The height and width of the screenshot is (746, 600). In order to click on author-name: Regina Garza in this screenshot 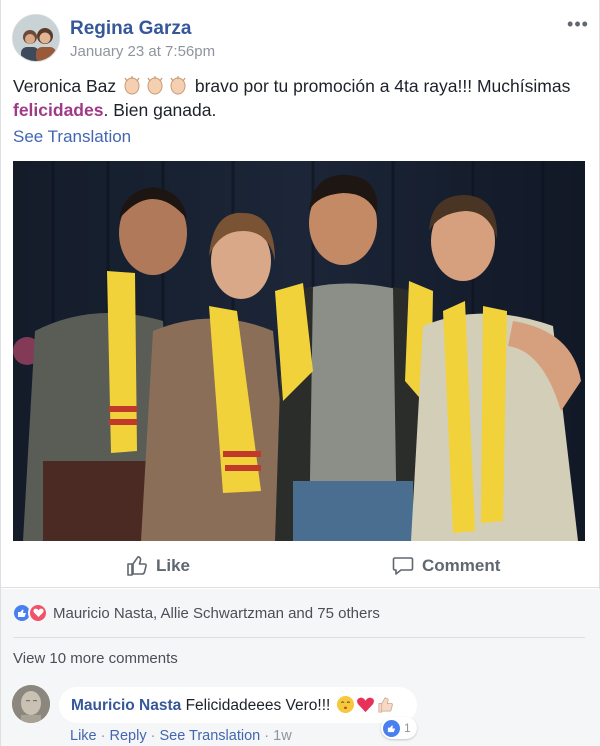, I will do `click(130, 29)`.